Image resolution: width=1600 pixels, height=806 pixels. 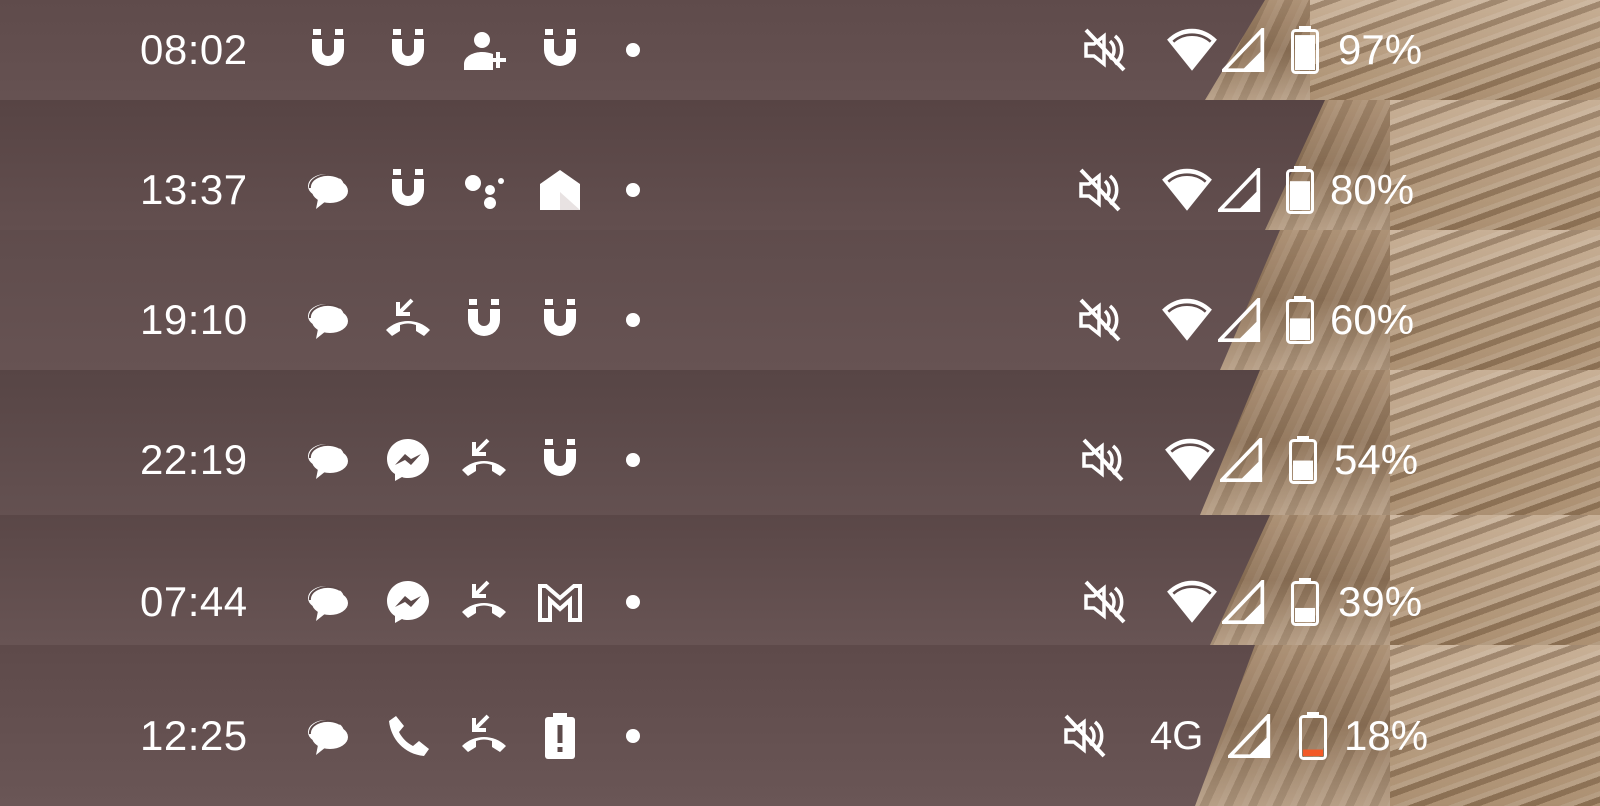 What do you see at coordinates (194, 459) in the screenshot?
I see `clock-time: 22:19` at bounding box center [194, 459].